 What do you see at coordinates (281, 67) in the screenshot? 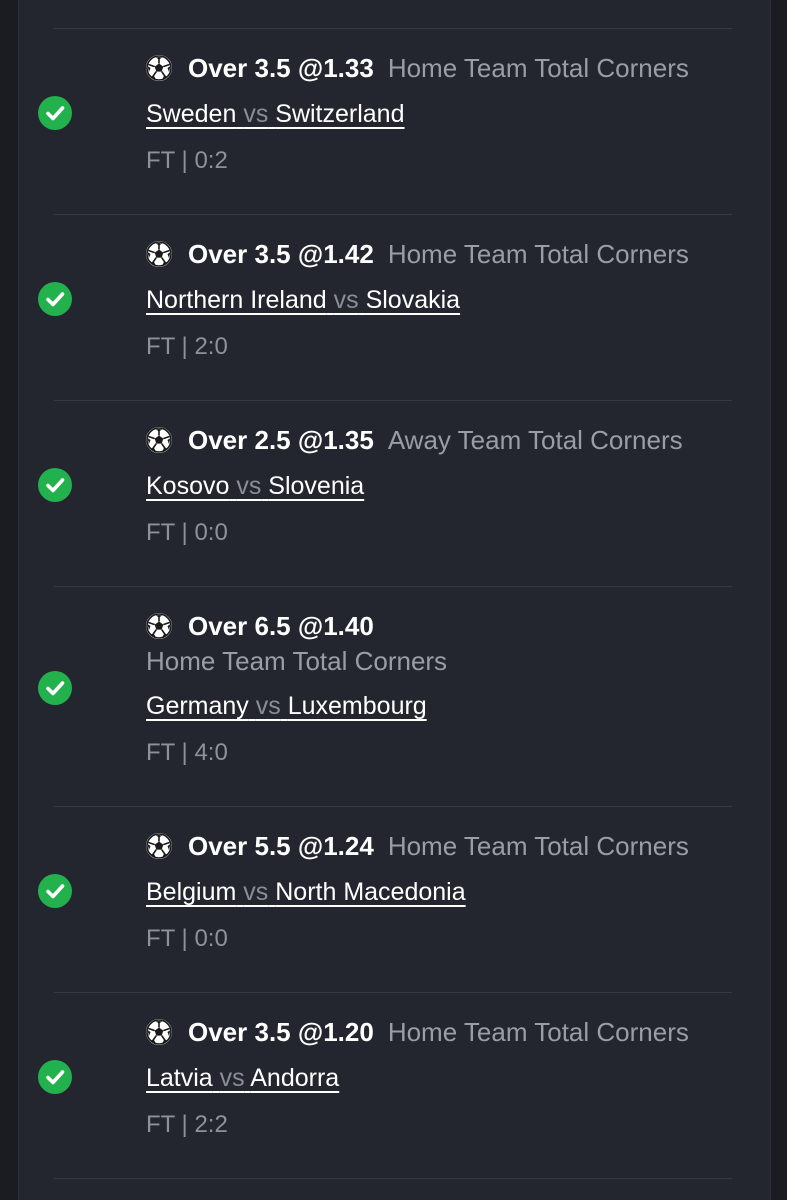
I see `bet-odds: Over 3.5 @1.33` at bounding box center [281, 67].